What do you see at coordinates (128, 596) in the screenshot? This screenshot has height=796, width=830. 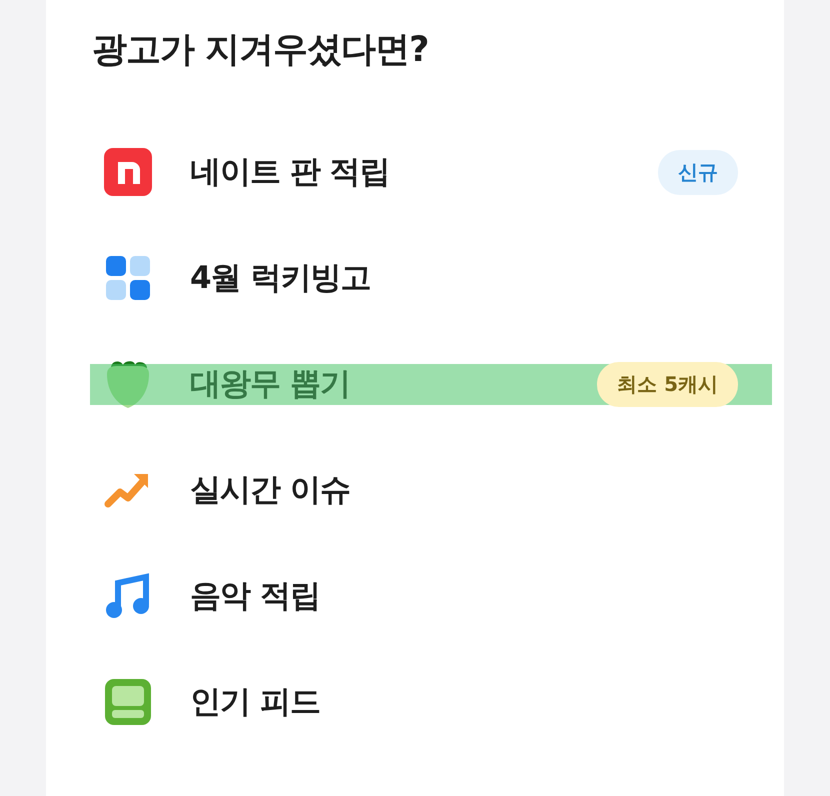 I see `music-note-icon` at bounding box center [128, 596].